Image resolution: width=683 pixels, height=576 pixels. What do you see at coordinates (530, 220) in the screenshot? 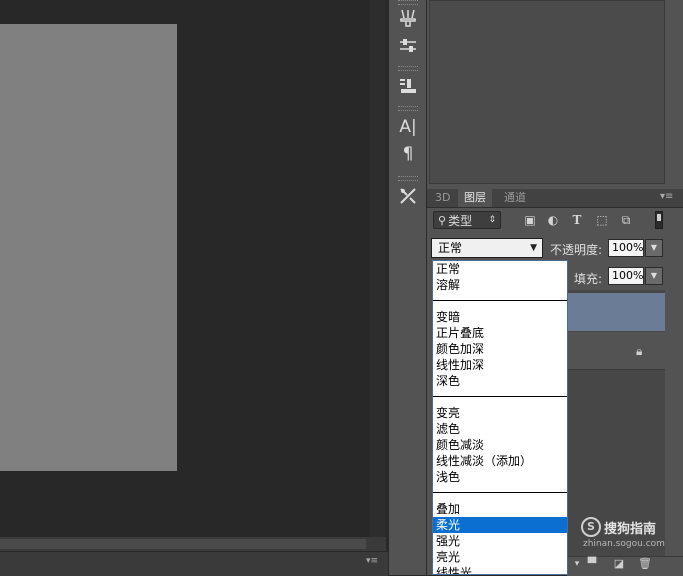
I see `image-filter-icon: ▣` at bounding box center [530, 220].